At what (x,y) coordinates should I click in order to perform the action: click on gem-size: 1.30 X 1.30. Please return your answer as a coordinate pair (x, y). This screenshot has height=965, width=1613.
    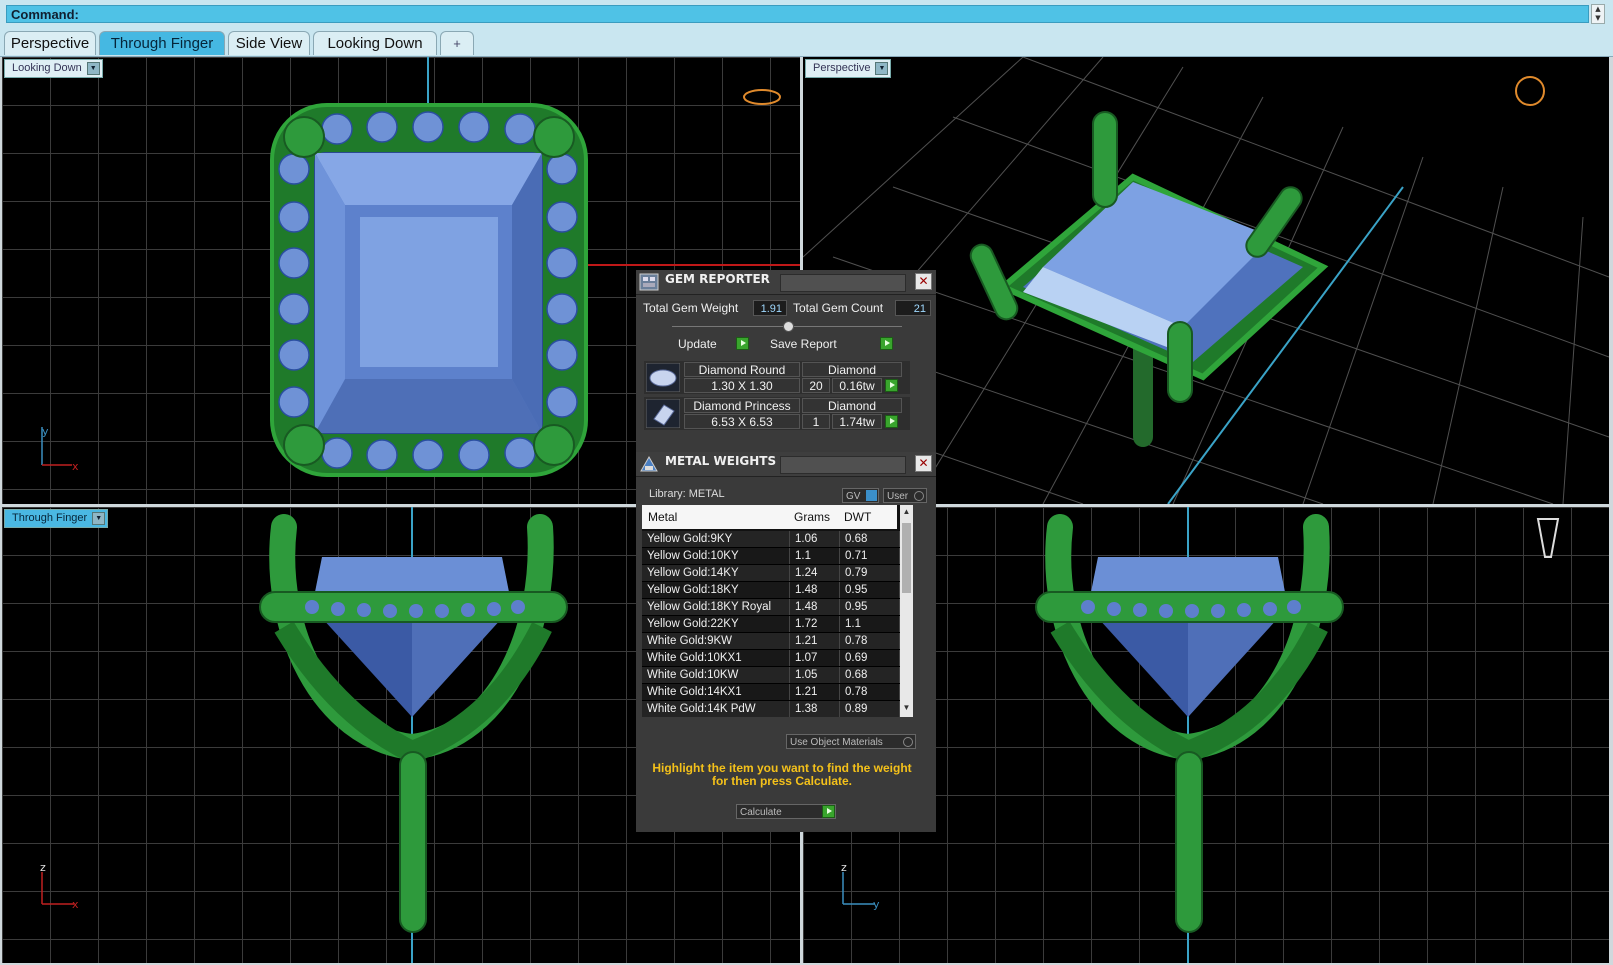
    Looking at the image, I should click on (742, 385).